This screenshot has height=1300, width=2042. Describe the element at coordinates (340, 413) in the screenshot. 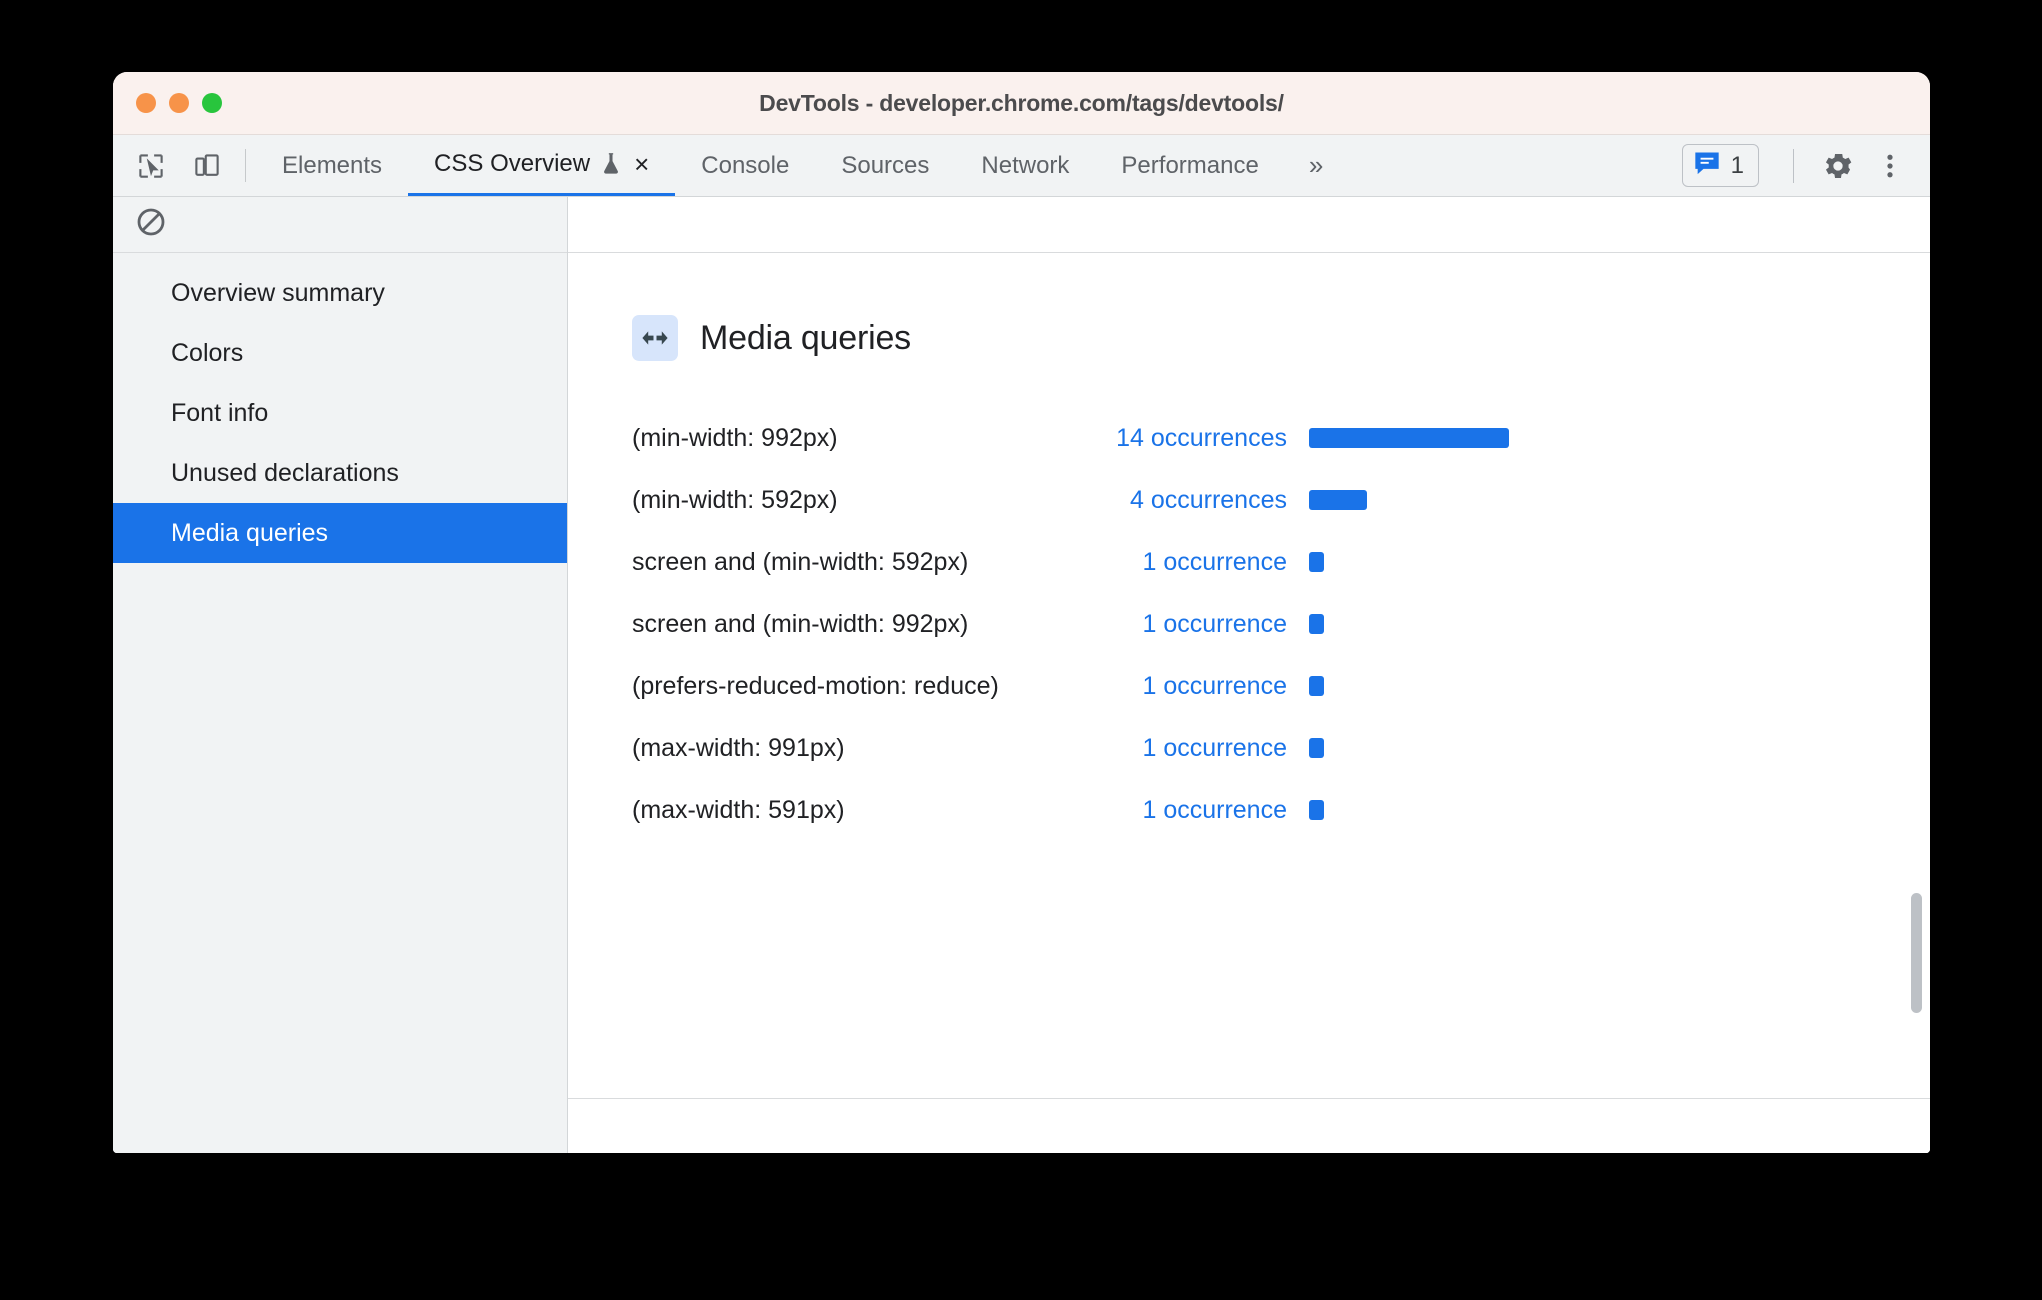

I see `sidebar-item-font-info: Font info` at that location.